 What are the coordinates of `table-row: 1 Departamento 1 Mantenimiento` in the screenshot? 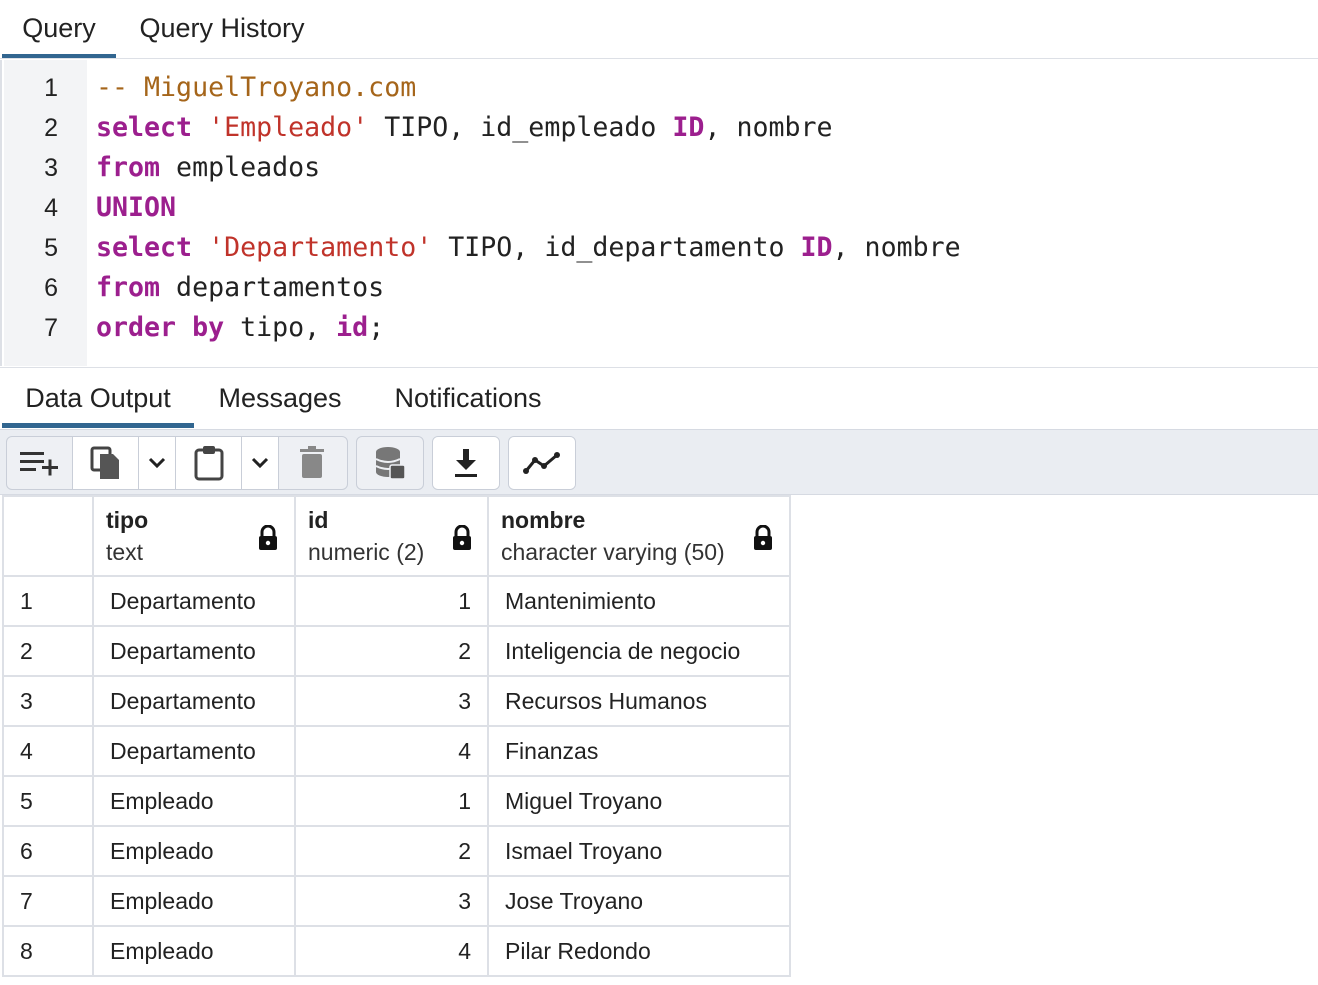 It's located at (396, 601).